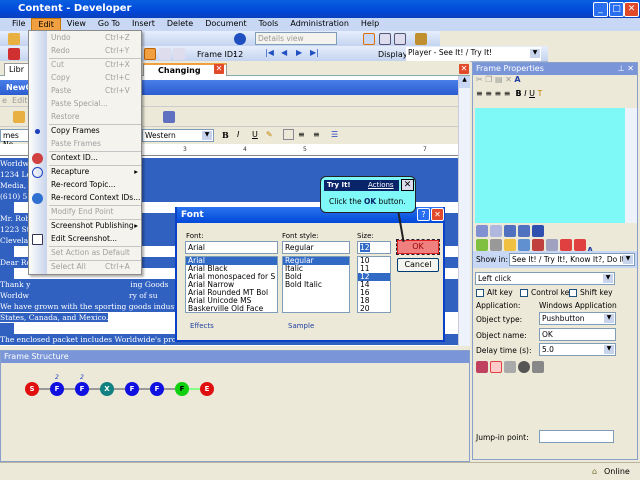 The image size is (640, 480). I want to click on display-select: Player - See It! / Try It! ▼, so click(473, 54).